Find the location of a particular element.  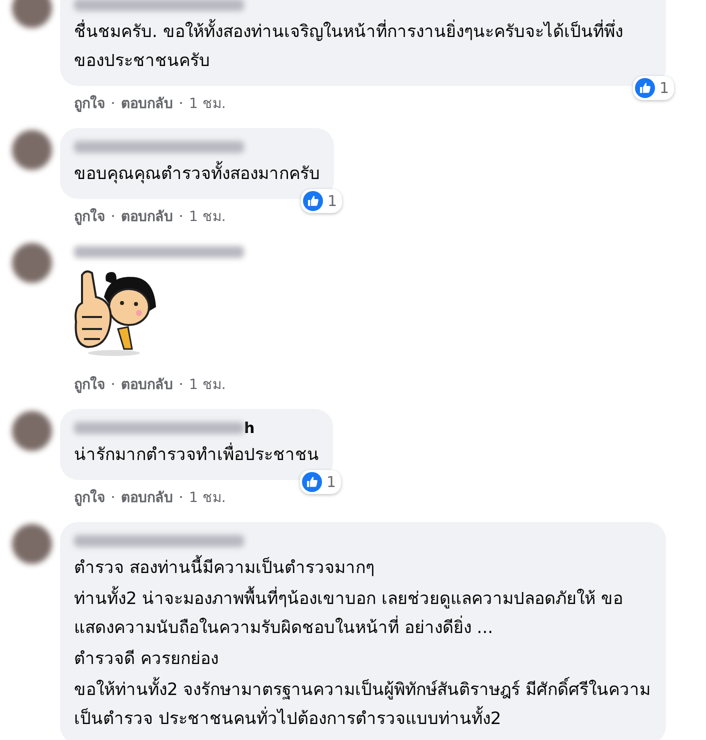

comment-text: ตำรวจดี ควรยกย่อง is located at coordinates (147, 659).